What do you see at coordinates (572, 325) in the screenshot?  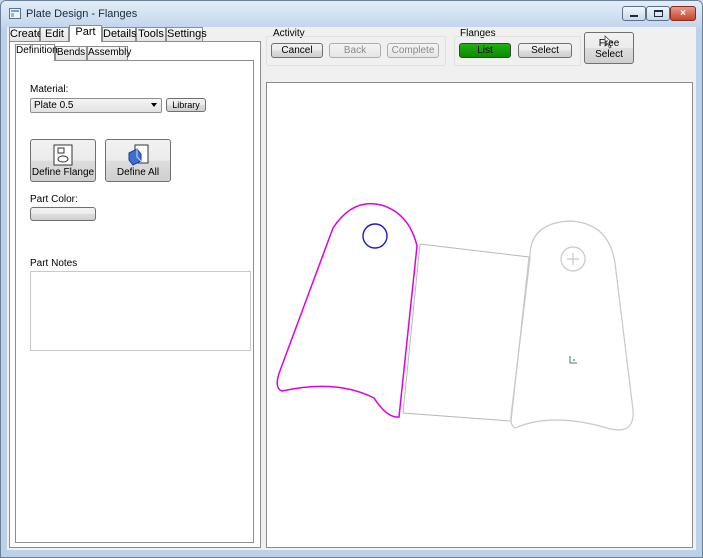 I see `unselected-flange-outline` at bounding box center [572, 325].